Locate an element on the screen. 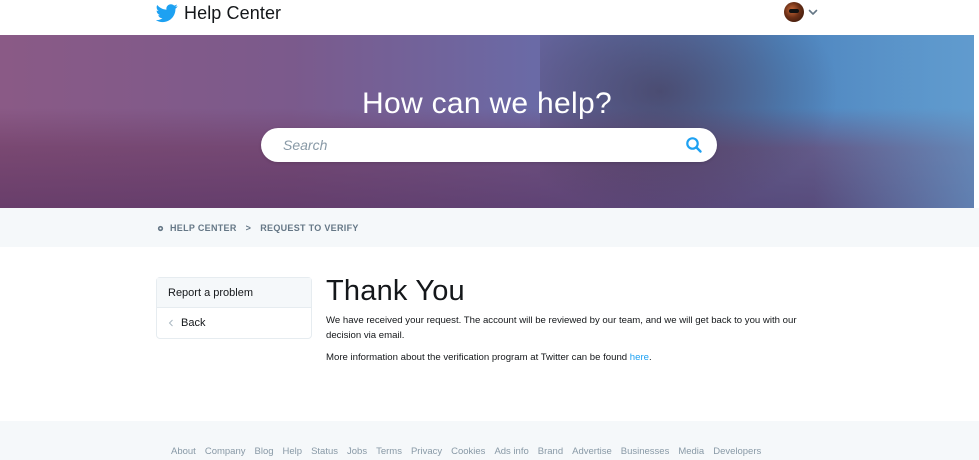  hero-headline: How can we help? is located at coordinates (487, 103).